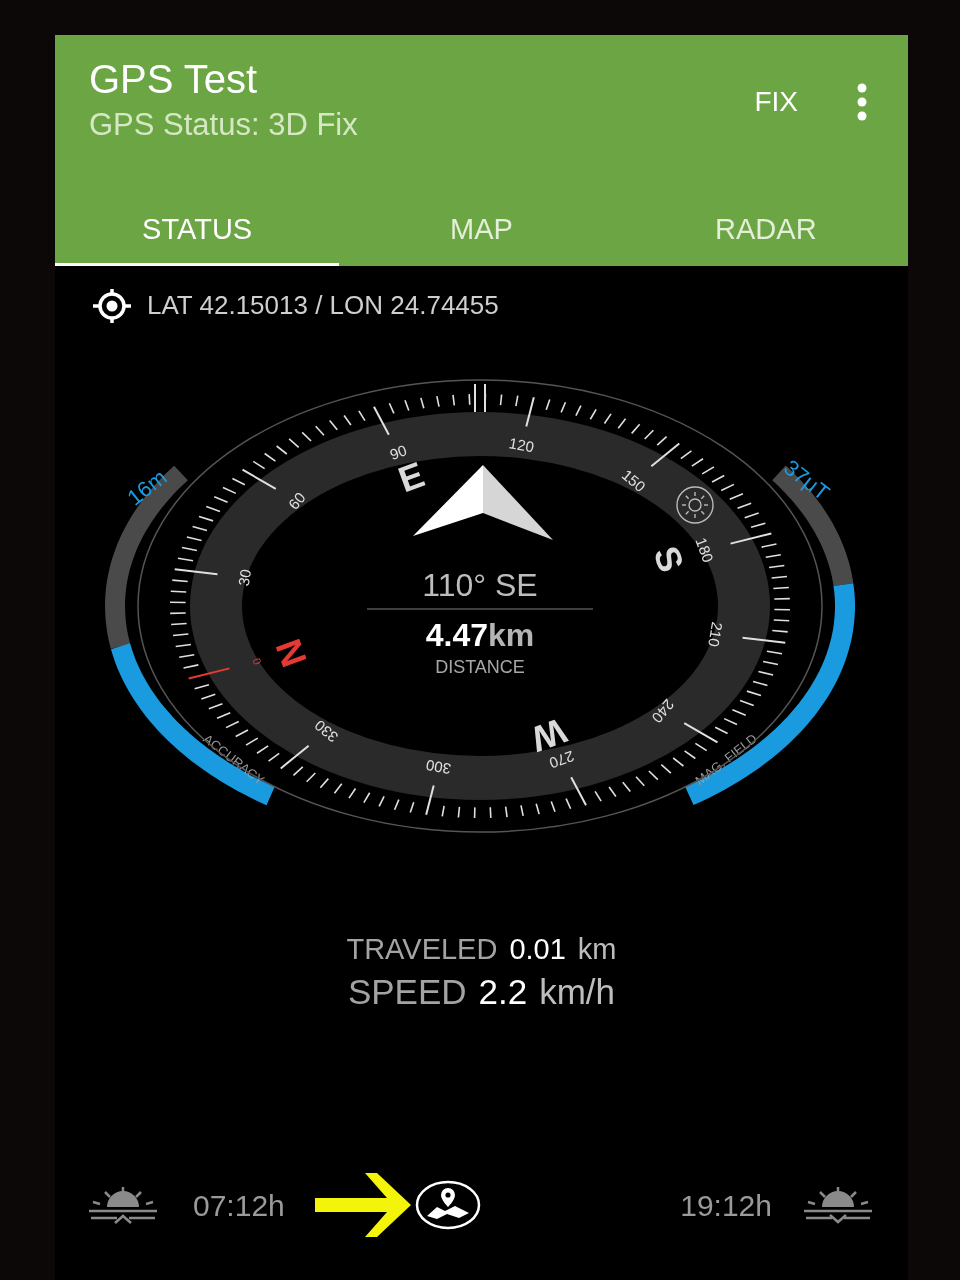 The height and width of the screenshot is (1280, 960). What do you see at coordinates (862, 102) in the screenshot?
I see `more-icon` at bounding box center [862, 102].